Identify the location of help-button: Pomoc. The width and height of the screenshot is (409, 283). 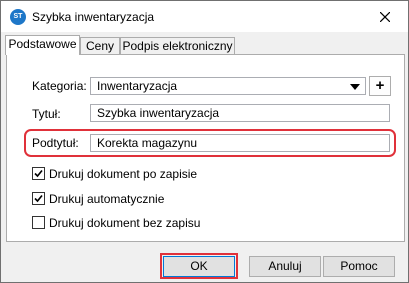
(359, 266).